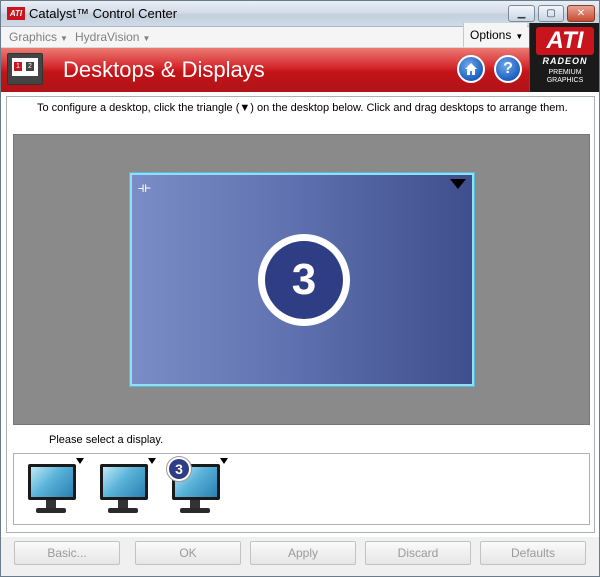 The image size is (600, 577). What do you see at coordinates (25, 69) in the screenshot?
I see `desktops-displays-icon: 12` at bounding box center [25, 69].